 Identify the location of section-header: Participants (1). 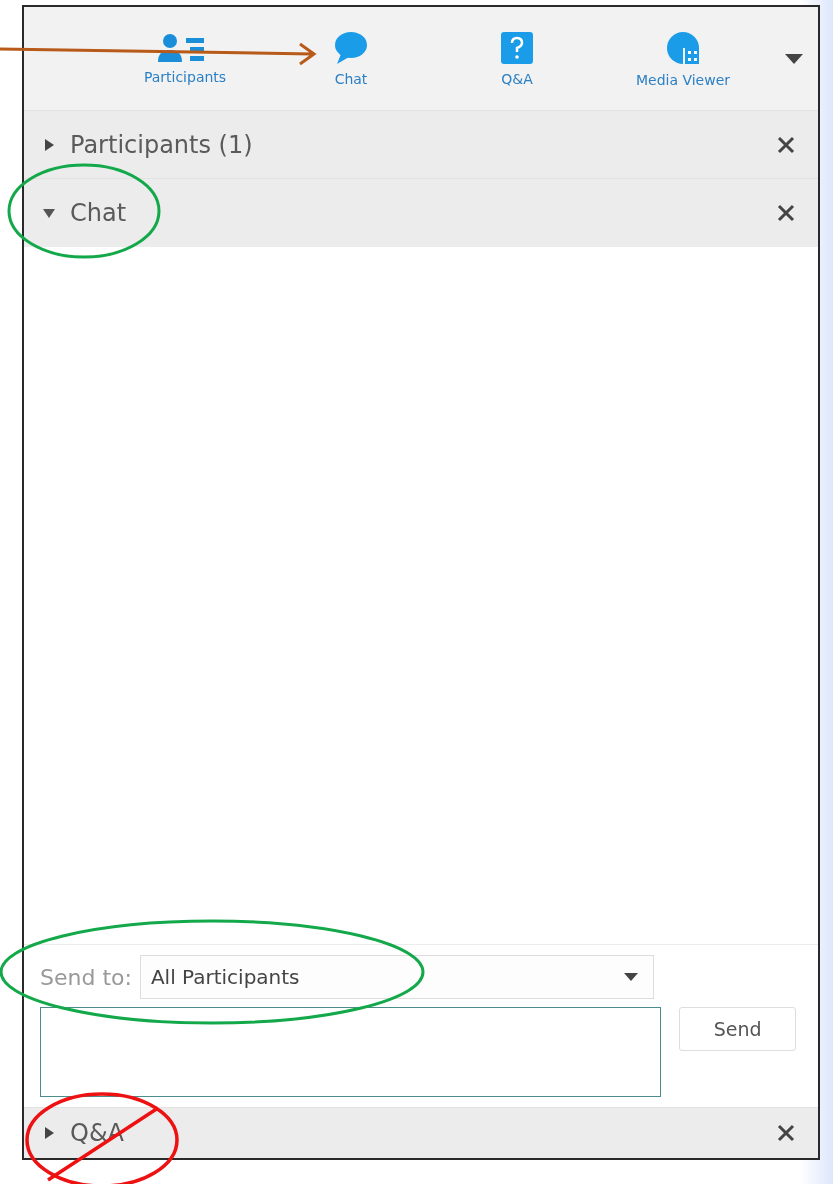
(421, 144).